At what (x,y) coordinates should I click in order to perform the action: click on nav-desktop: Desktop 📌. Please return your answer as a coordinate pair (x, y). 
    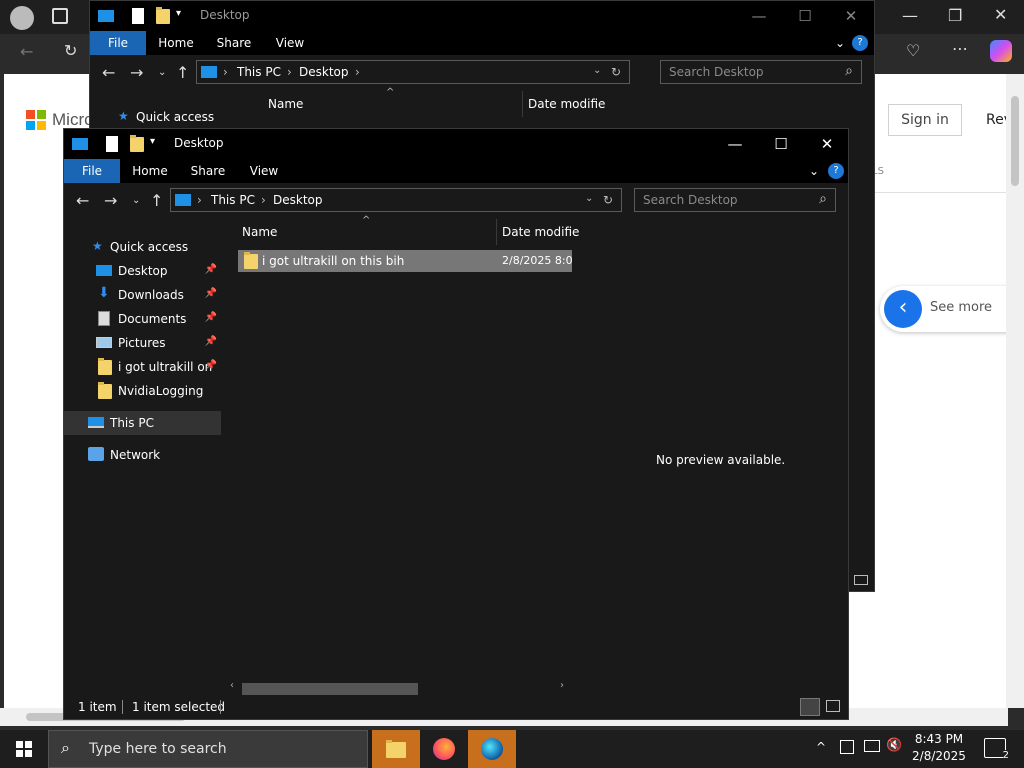
    Looking at the image, I should click on (142, 271).